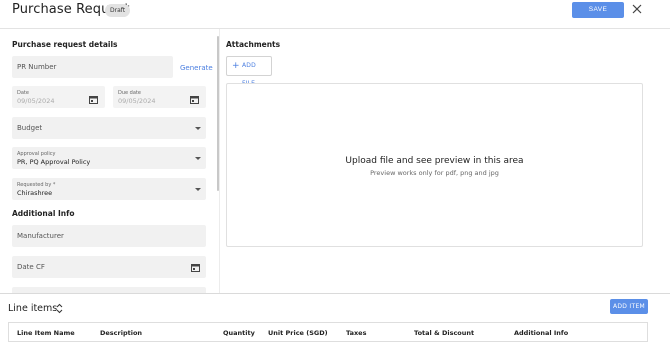  Describe the element at coordinates (109, 158) in the screenshot. I see `approval-policy-select: Approval policy PR, PQ Approval Policy` at that location.